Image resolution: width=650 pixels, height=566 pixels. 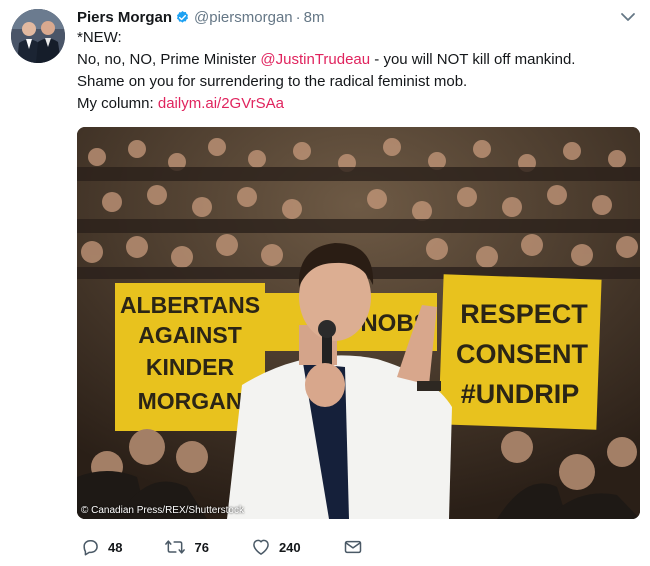 What do you see at coordinates (169, 59) in the screenshot?
I see `tweet-text-segment: No, no, NO, Prime Minister` at bounding box center [169, 59].